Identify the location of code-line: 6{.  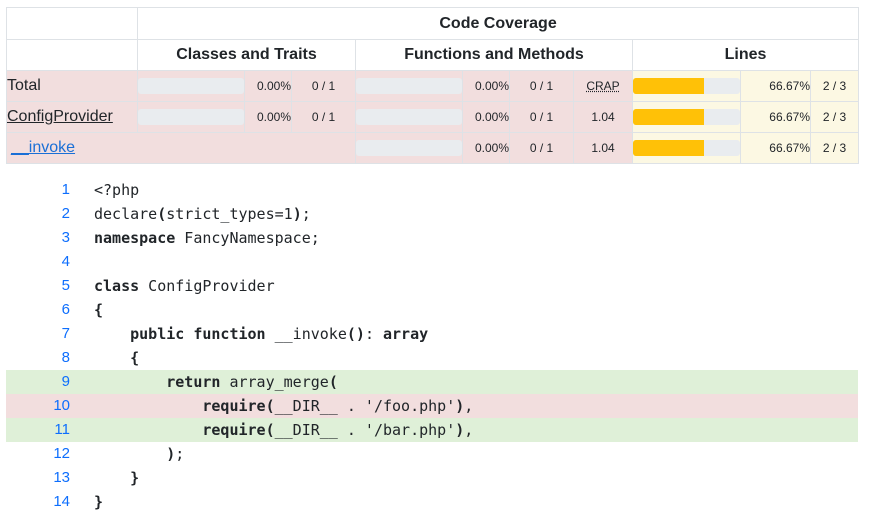
(432, 310).